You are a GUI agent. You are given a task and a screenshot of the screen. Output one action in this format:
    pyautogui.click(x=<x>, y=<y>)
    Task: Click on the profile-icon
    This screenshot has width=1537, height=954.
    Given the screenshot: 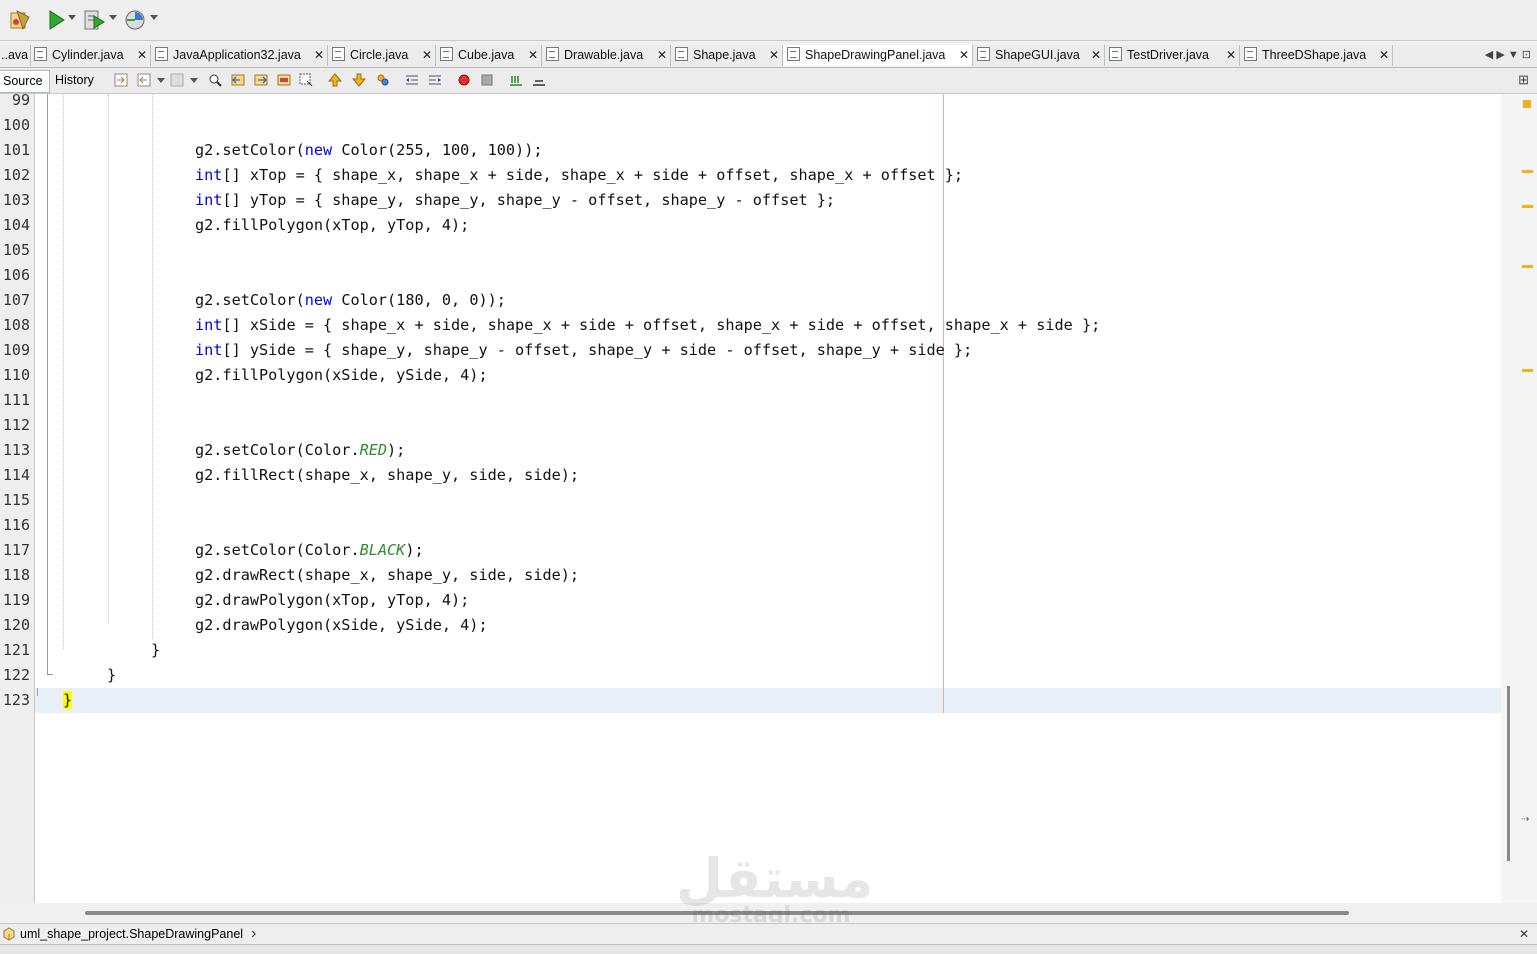 What is the action you would take?
    pyautogui.click(x=135, y=20)
    